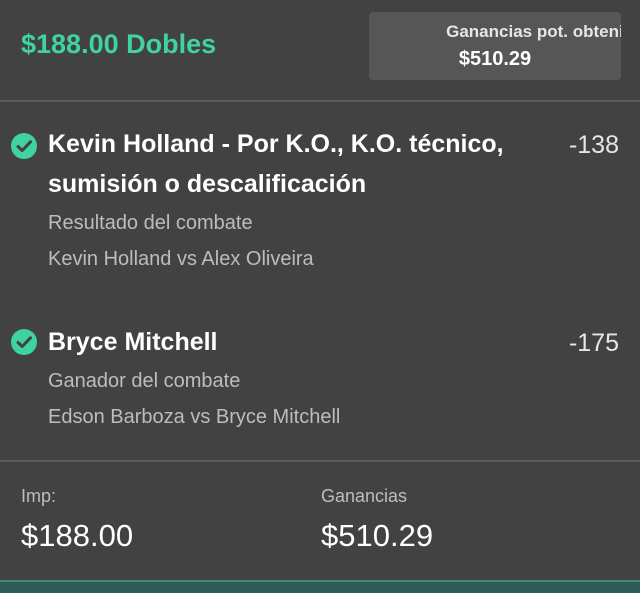 The image size is (640, 593). Describe the element at coordinates (495, 59) in the screenshot. I see `potential-returns-value: $510.29` at that location.